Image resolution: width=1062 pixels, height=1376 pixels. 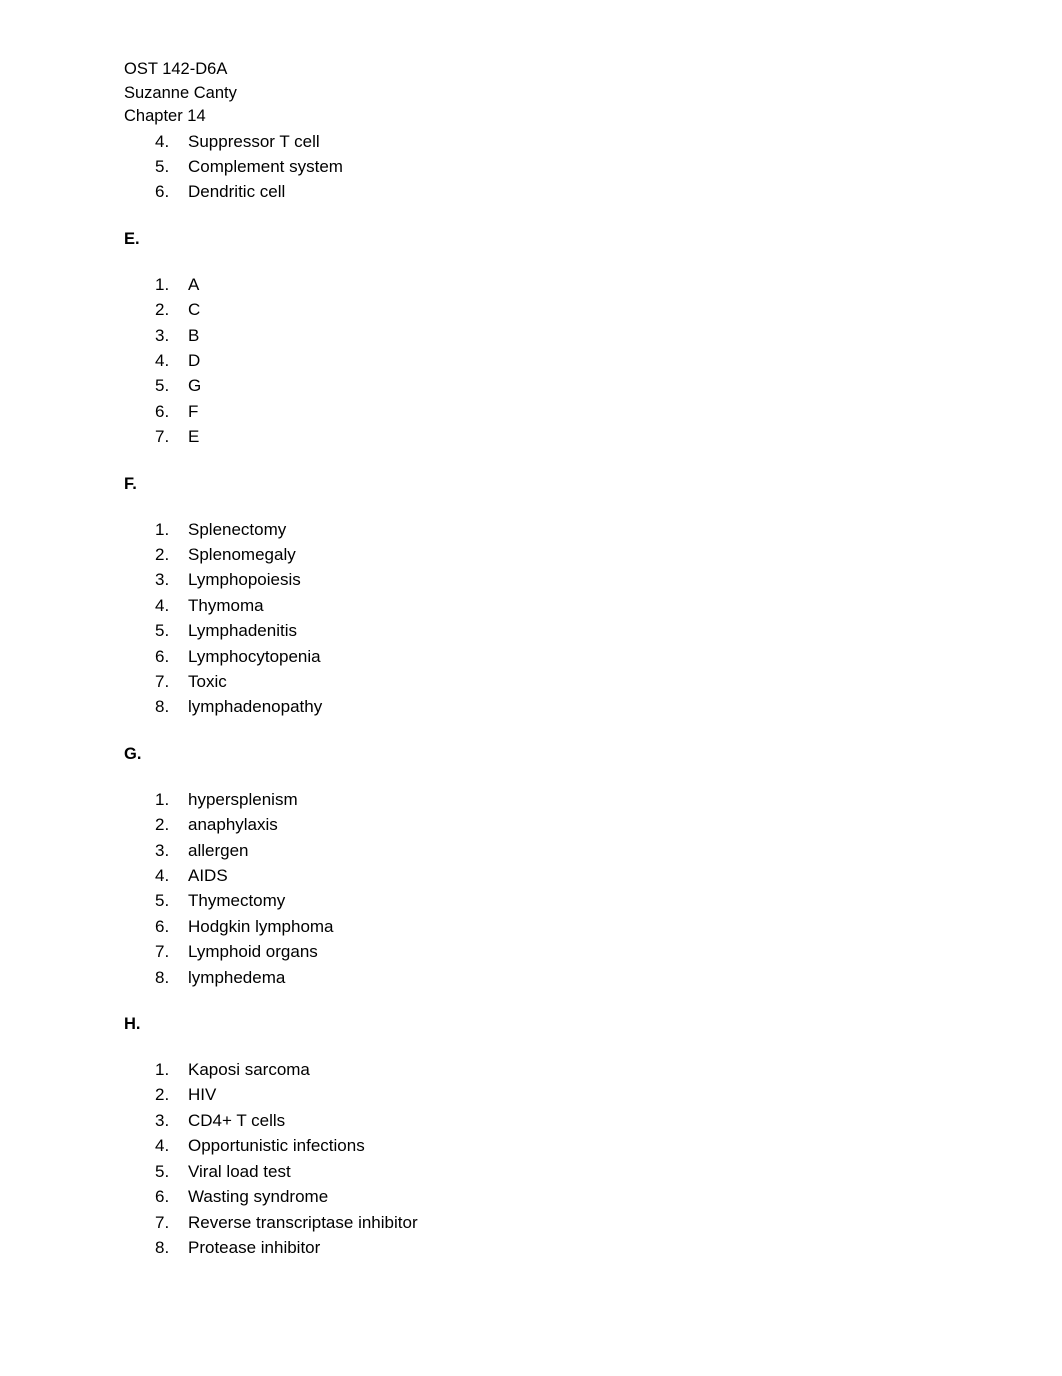 I want to click on list-item-text: Suppressor T cell, so click(x=254, y=141).